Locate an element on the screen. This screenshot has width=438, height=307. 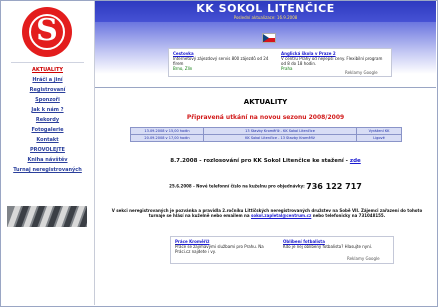
sidebar-item-aktuality: AKTUALITY is located at coordinates (47, 70).